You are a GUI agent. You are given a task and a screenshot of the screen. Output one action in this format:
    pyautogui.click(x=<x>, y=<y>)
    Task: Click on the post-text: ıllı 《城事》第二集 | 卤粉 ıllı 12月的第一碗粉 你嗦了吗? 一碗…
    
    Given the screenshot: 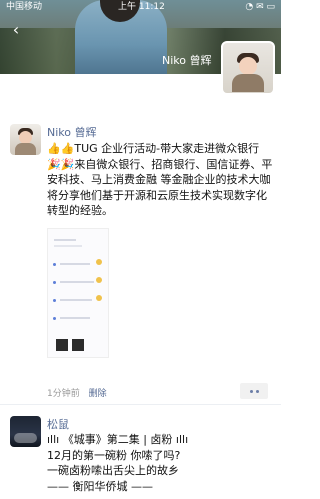 What is the action you would take?
    pyautogui.click(x=160, y=463)
    